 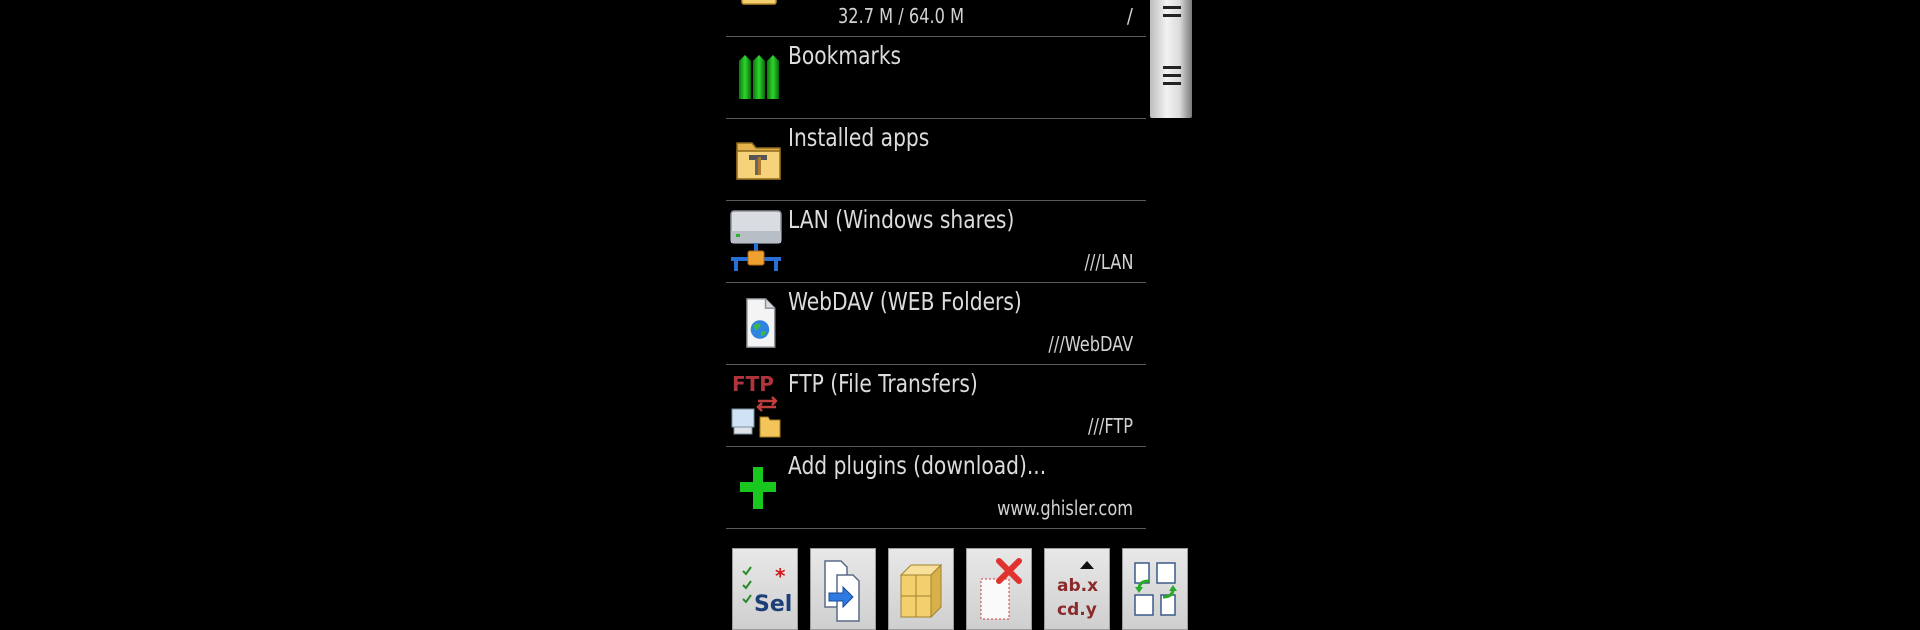 I want to click on list-item-webdav: WebDAV (WEB Folders) ///WebDAV, so click(x=936, y=324).